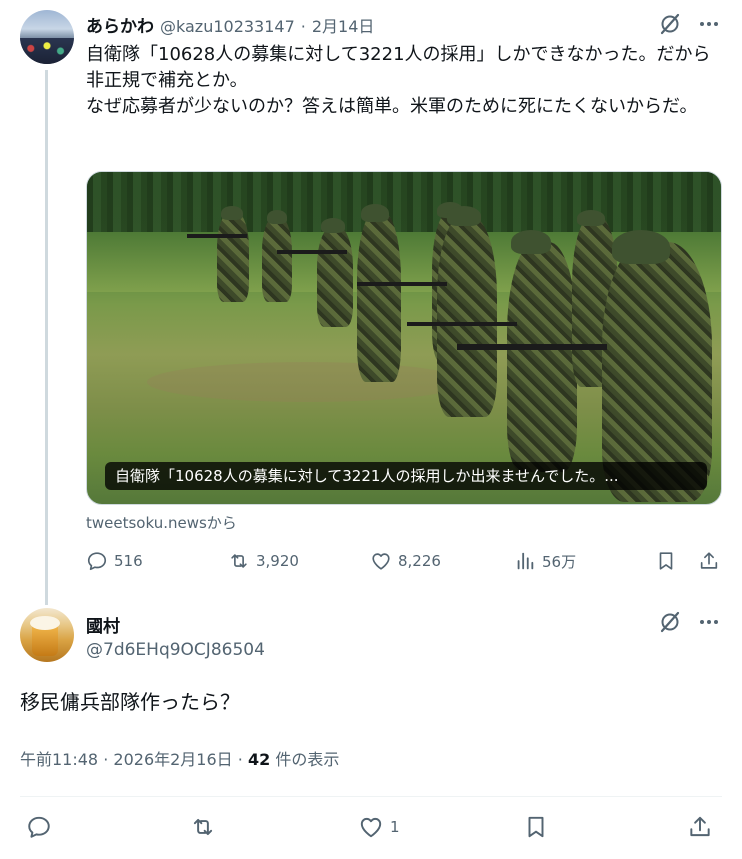 The image size is (742, 859). I want to click on link-card-source: tweetsoku.newsから, so click(161, 522).